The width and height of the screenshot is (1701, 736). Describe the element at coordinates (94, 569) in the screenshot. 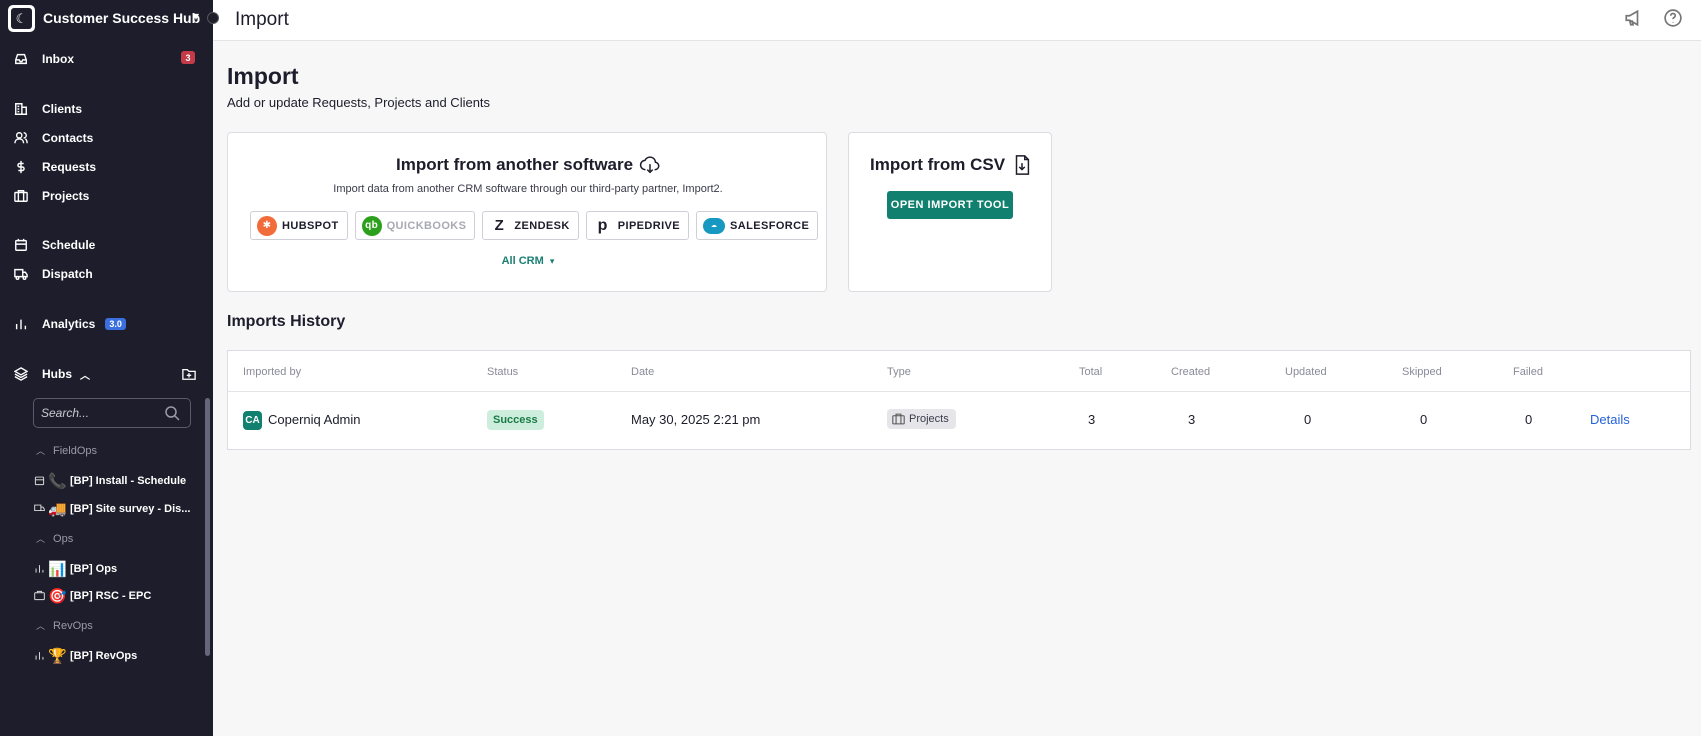

I see `hub-item-label: [BP] Ops` at that location.